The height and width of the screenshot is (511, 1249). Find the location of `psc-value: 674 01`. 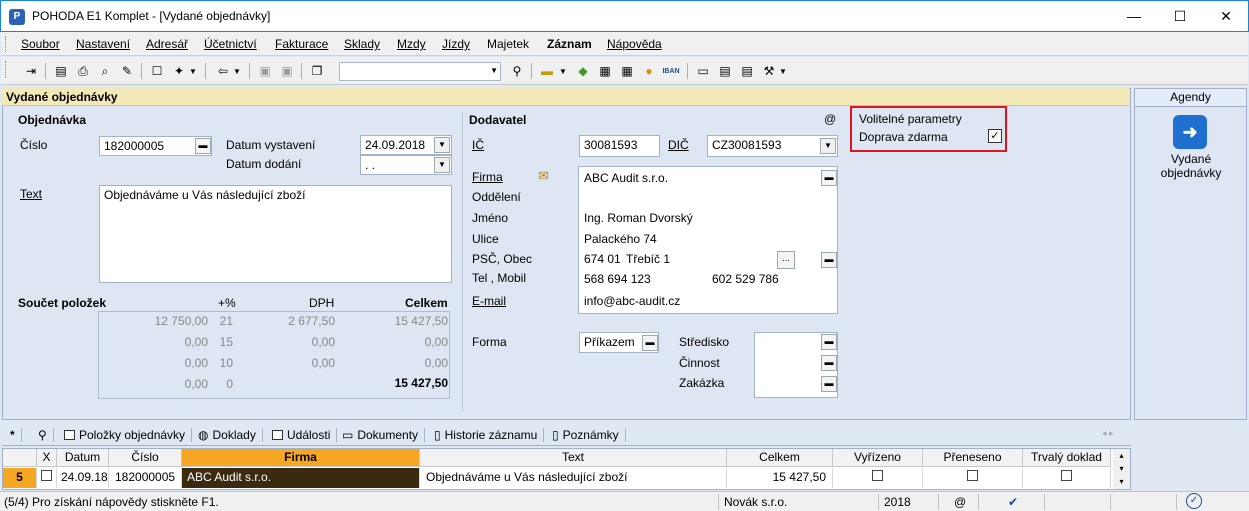

psc-value: 674 01 is located at coordinates (602, 259).